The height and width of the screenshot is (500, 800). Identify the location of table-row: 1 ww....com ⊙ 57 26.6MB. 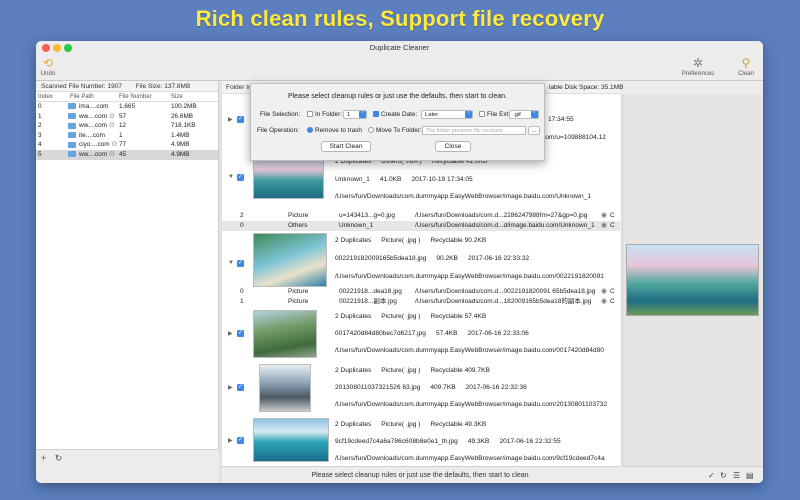
(127, 117).